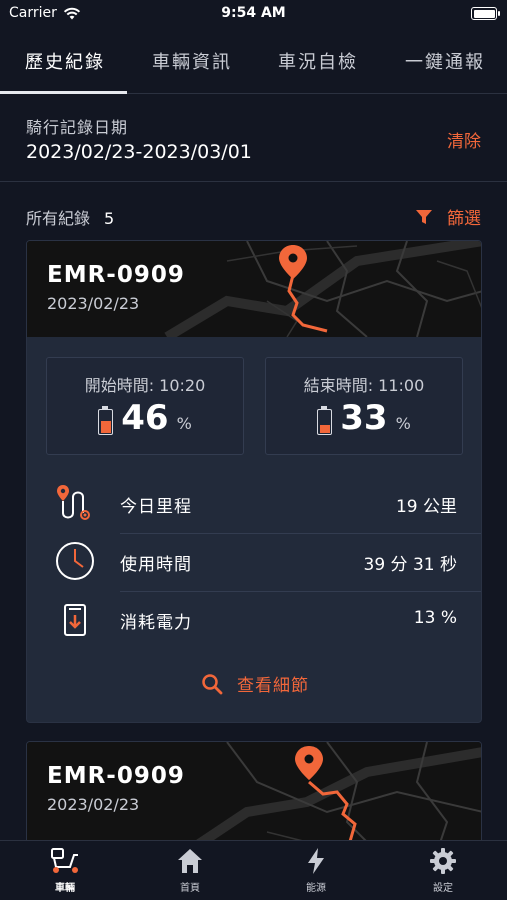 Image resolution: width=507 pixels, height=900 pixels. Describe the element at coordinates (192, 61) in the screenshot. I see `tab-vehicle-info: 車輛資訊` at that location.